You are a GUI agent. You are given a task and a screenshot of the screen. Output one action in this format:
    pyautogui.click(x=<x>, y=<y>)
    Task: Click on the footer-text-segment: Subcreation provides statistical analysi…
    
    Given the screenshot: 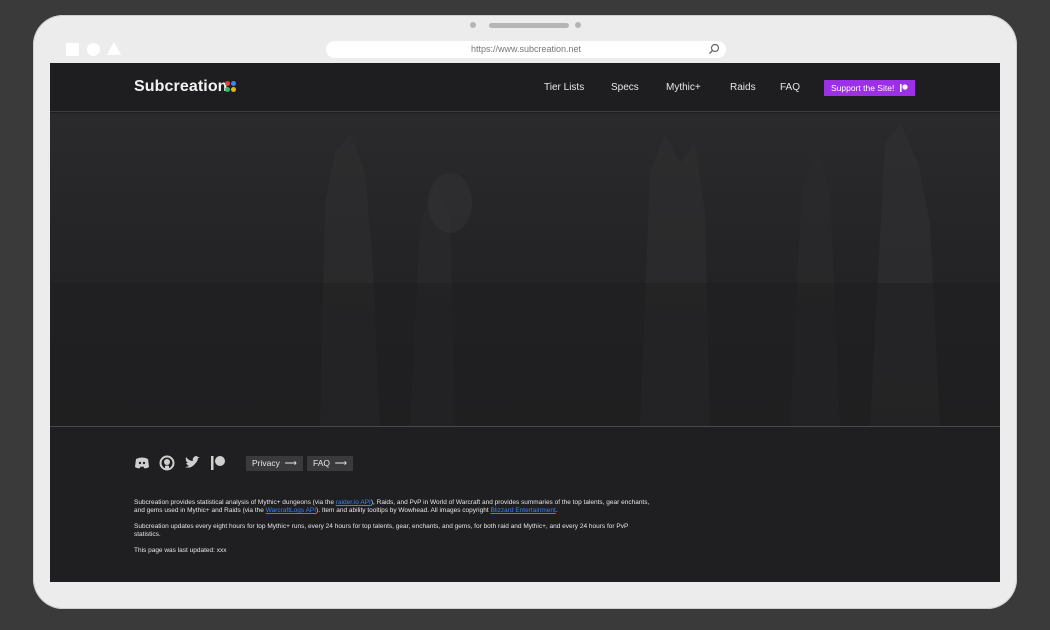 What is the action you would take?
    pyautogui.click(x=235, y=502)
    